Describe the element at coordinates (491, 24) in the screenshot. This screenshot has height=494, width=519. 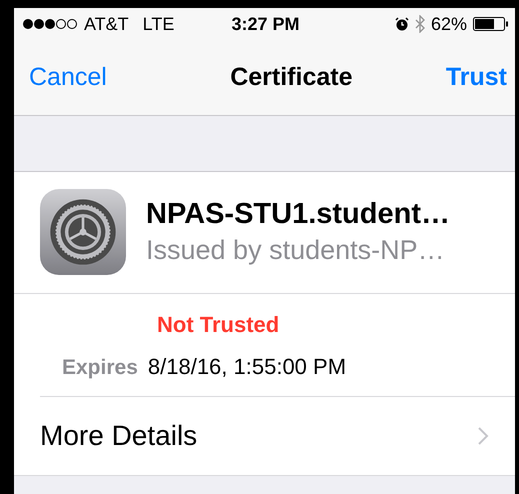
I see `battery-icon` at that location.